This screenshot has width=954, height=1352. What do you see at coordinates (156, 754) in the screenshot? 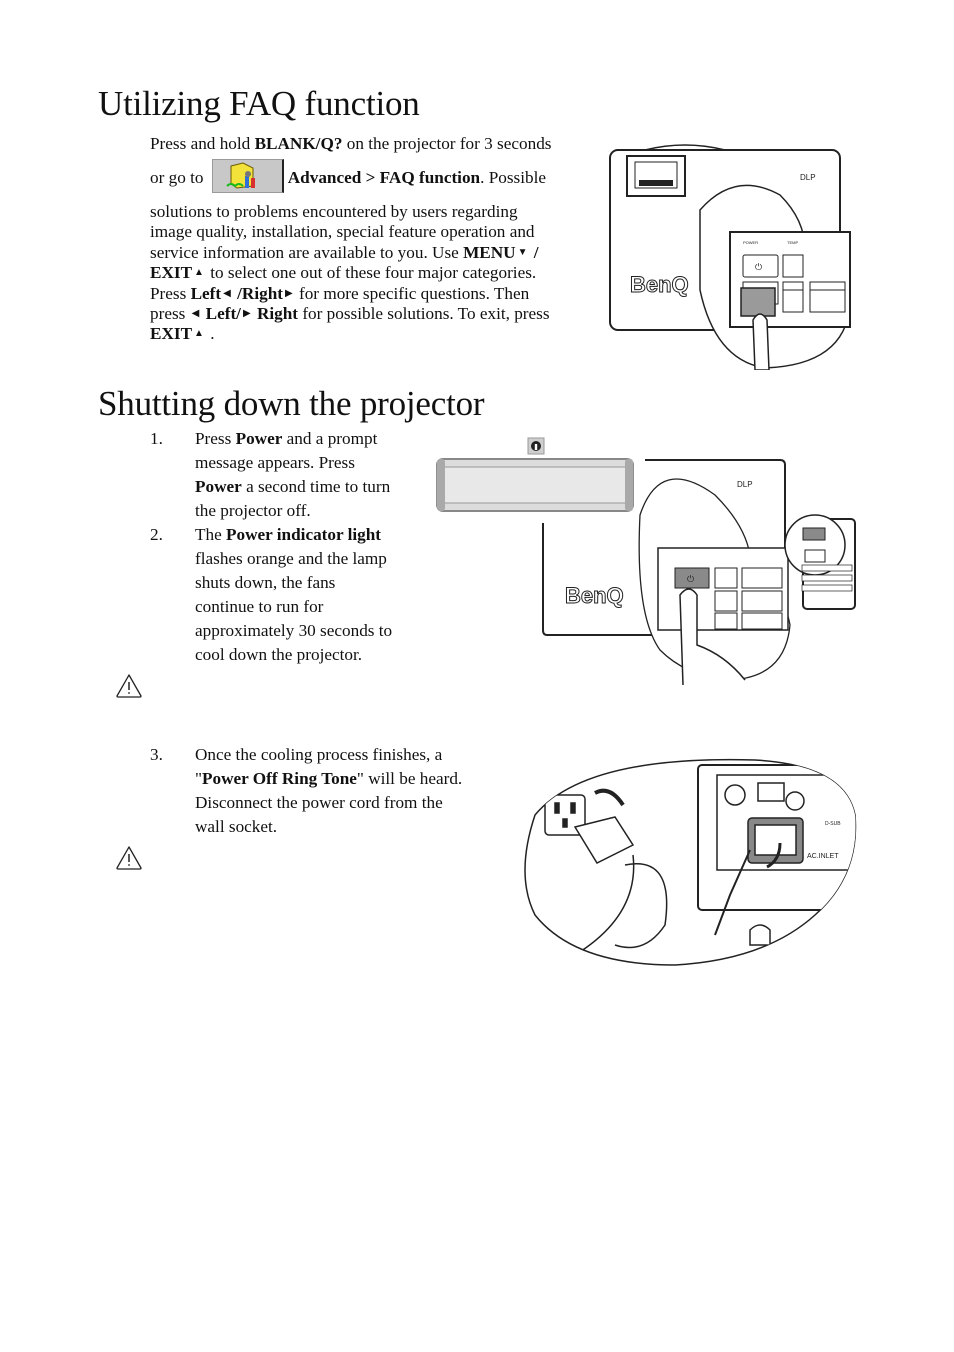
I see `step-number: 3.` at bounding box center [156, 754].